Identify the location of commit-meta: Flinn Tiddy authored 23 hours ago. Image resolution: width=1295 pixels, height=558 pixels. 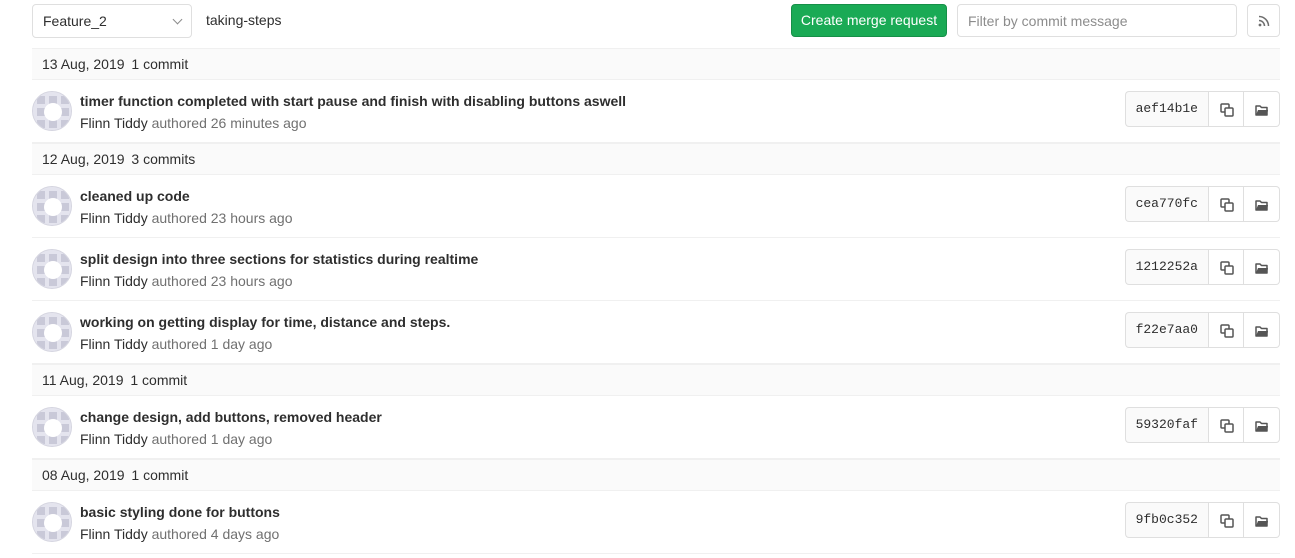
(186, 281).